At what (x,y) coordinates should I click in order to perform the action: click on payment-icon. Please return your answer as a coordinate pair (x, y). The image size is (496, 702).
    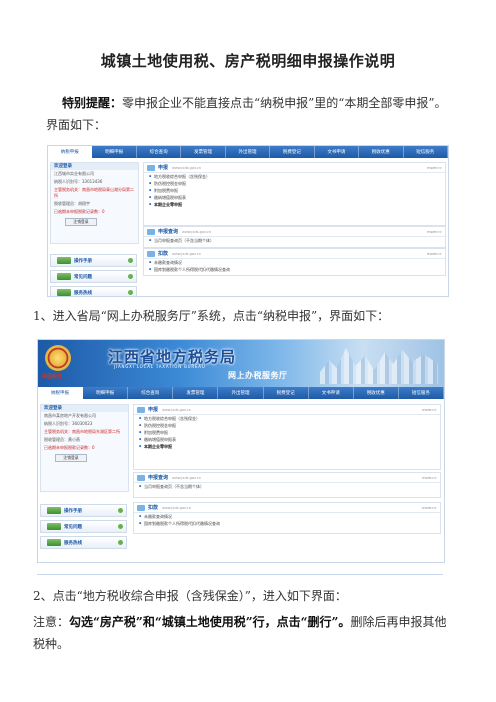
    Looking at the image, I should click on (151, 253).